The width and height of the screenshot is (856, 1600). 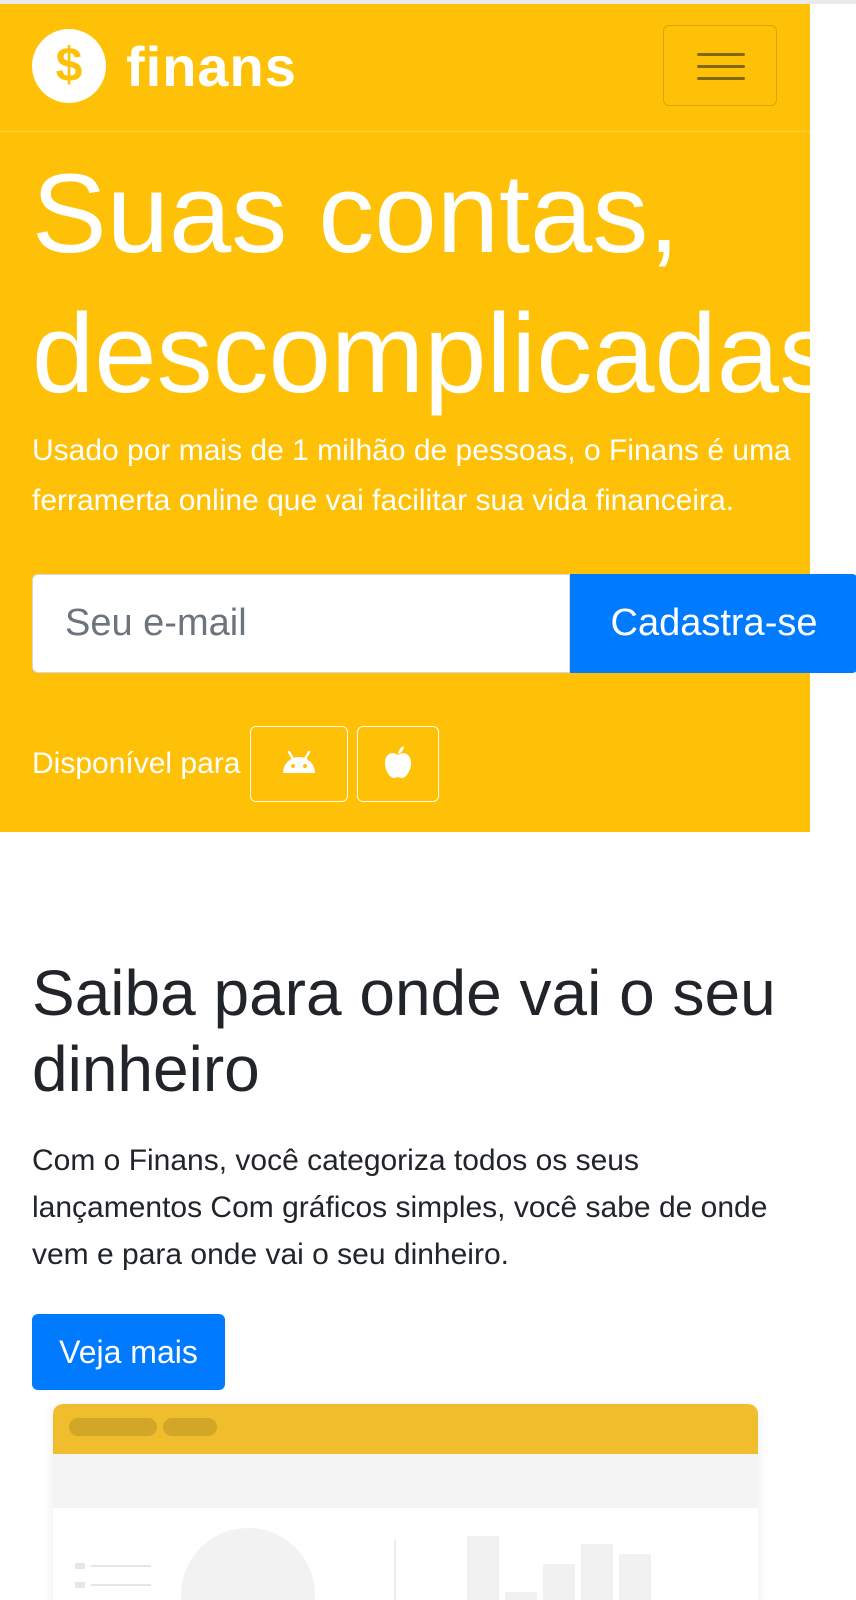 I want to click on mockup-divider, so click(x=395, y=1570).